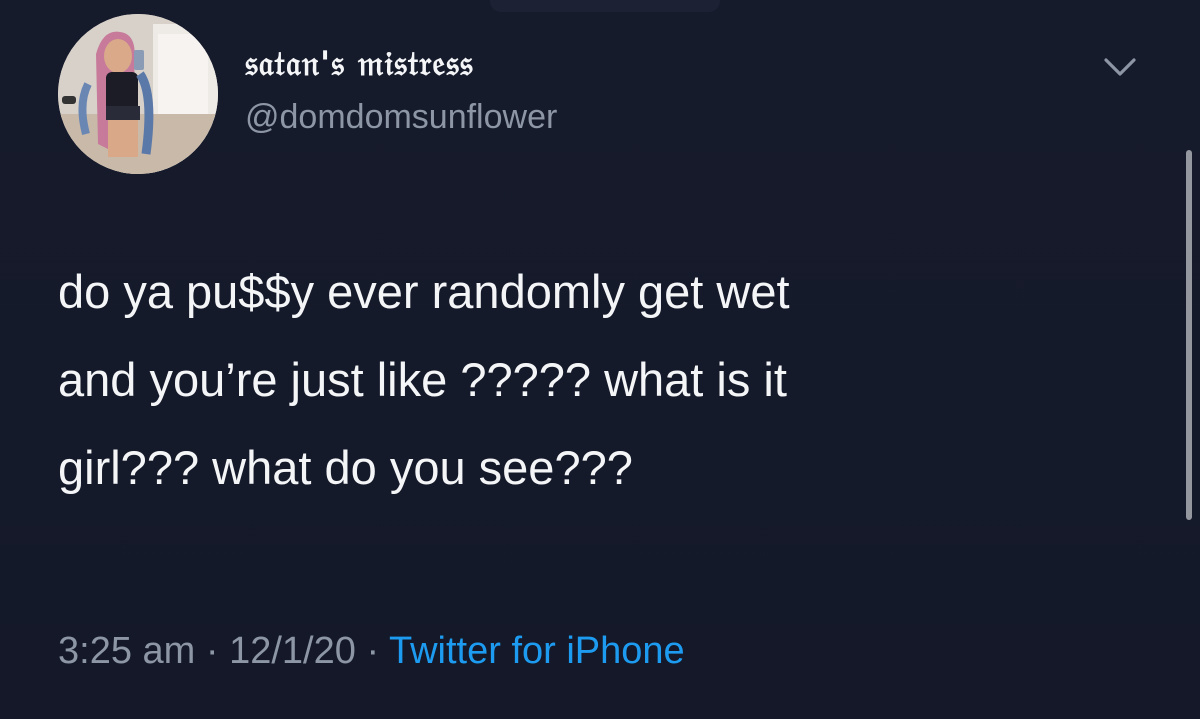  I want to click on top-edge-overlay, so click(605, 6).